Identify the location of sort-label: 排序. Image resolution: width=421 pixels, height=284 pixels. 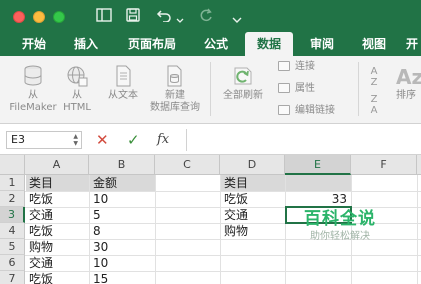
(406, 95).